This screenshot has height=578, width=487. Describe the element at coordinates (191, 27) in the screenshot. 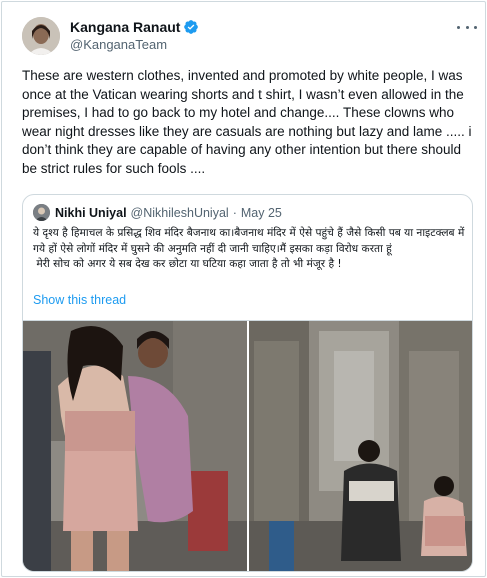

I see `verified-badge-icon` at that location.